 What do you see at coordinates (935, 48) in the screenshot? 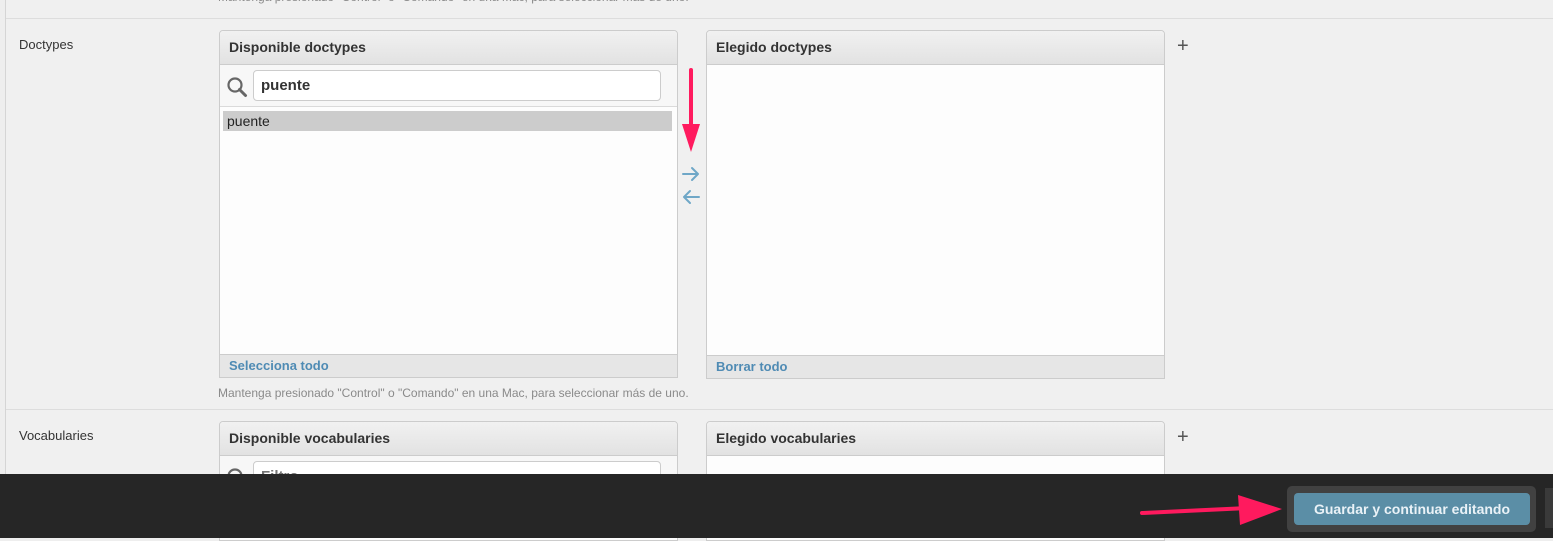
I see `doctypes-chosen-title: Elegido doctypes` at bounding box center [935, 48].